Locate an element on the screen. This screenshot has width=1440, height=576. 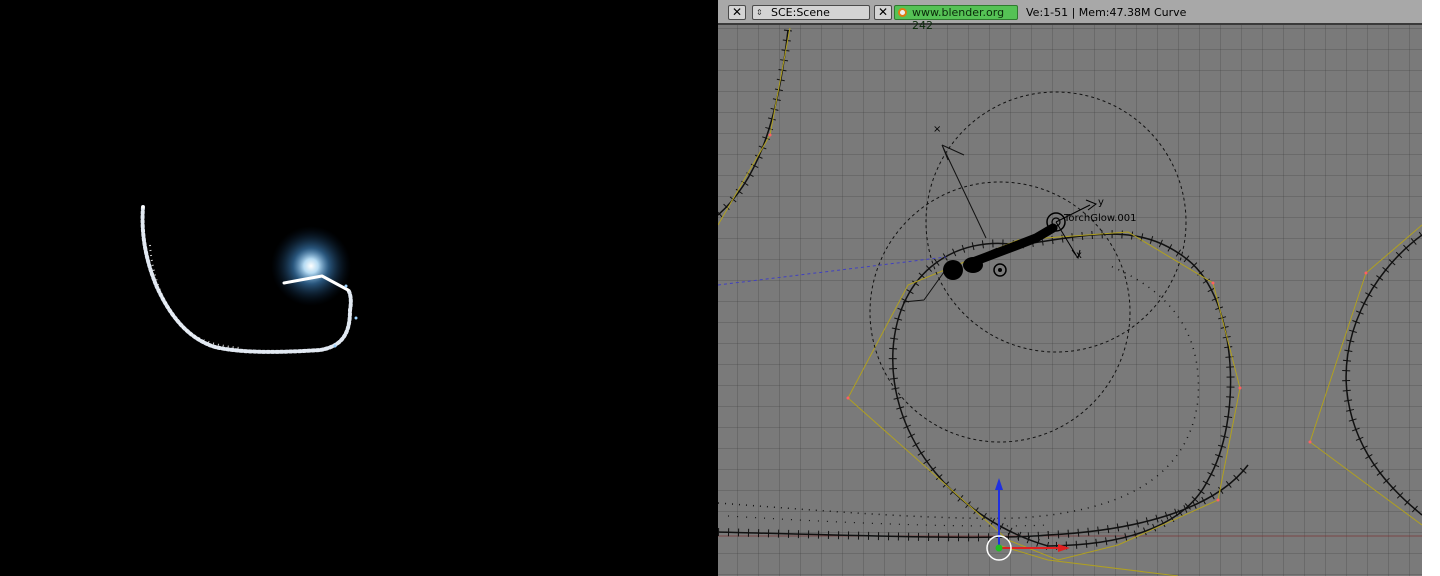
curve-bottom-ticks is located at coordinates (985, 502).